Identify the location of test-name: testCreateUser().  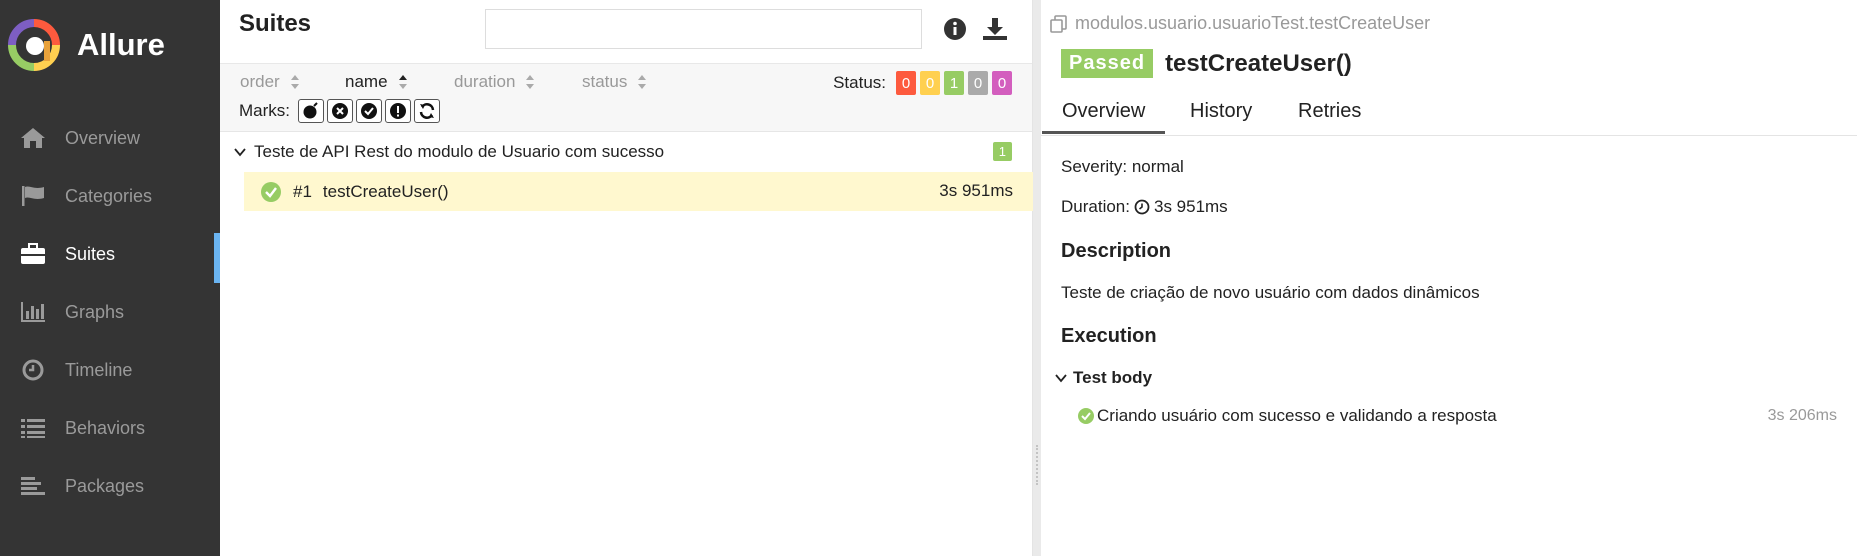
(385, 191).